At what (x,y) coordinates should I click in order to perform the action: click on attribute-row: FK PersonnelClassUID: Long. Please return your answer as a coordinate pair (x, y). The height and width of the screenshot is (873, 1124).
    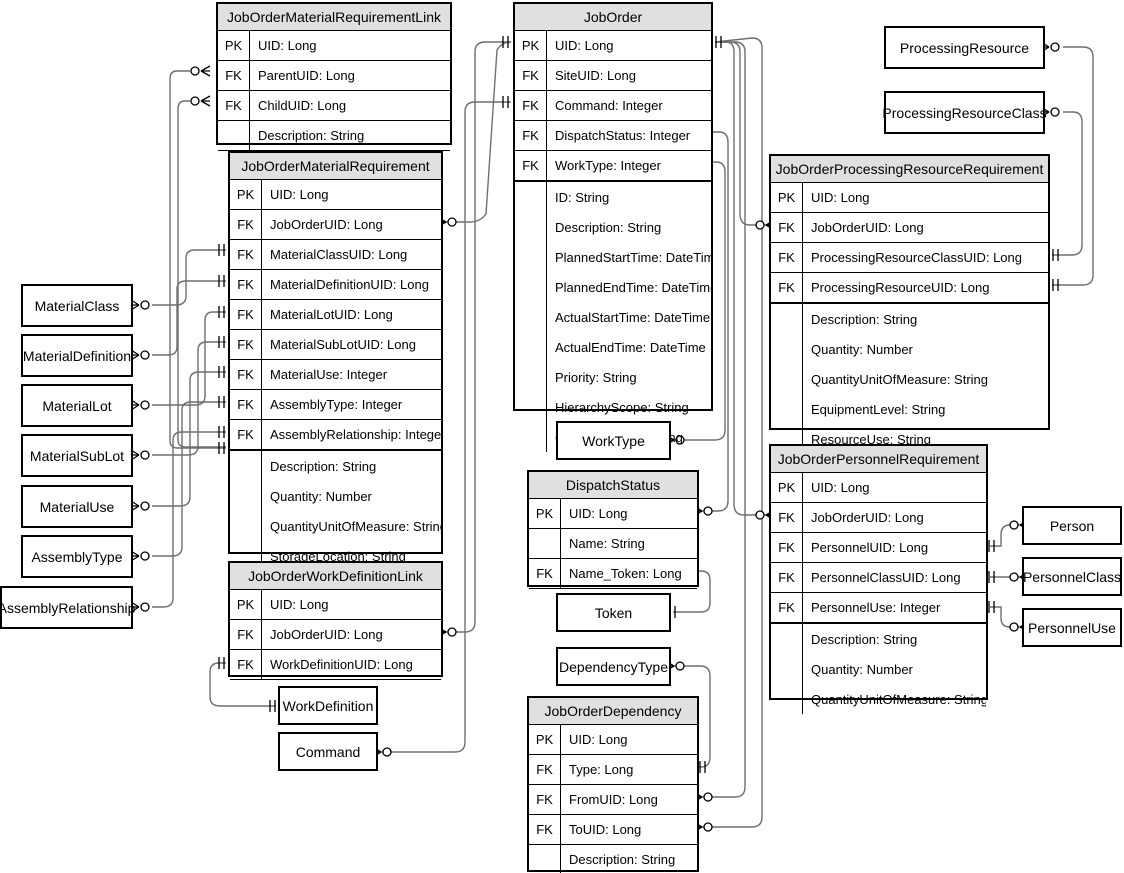
    Looking at the image, I should click on (878, 578).